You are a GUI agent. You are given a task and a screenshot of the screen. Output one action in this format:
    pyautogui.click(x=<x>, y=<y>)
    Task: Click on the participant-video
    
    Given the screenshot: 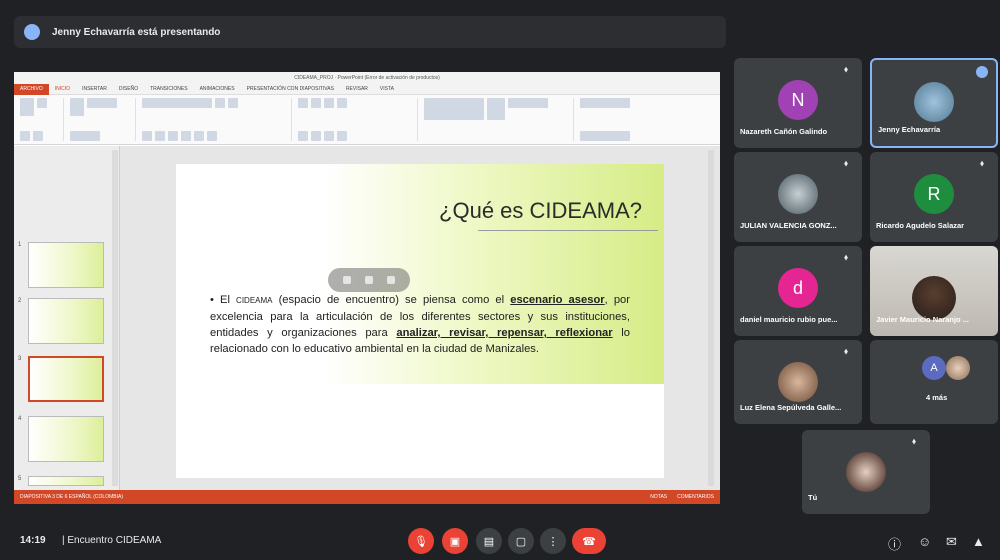 What is the action you would take?
    pyautogui.click(x=934, y=298)
    